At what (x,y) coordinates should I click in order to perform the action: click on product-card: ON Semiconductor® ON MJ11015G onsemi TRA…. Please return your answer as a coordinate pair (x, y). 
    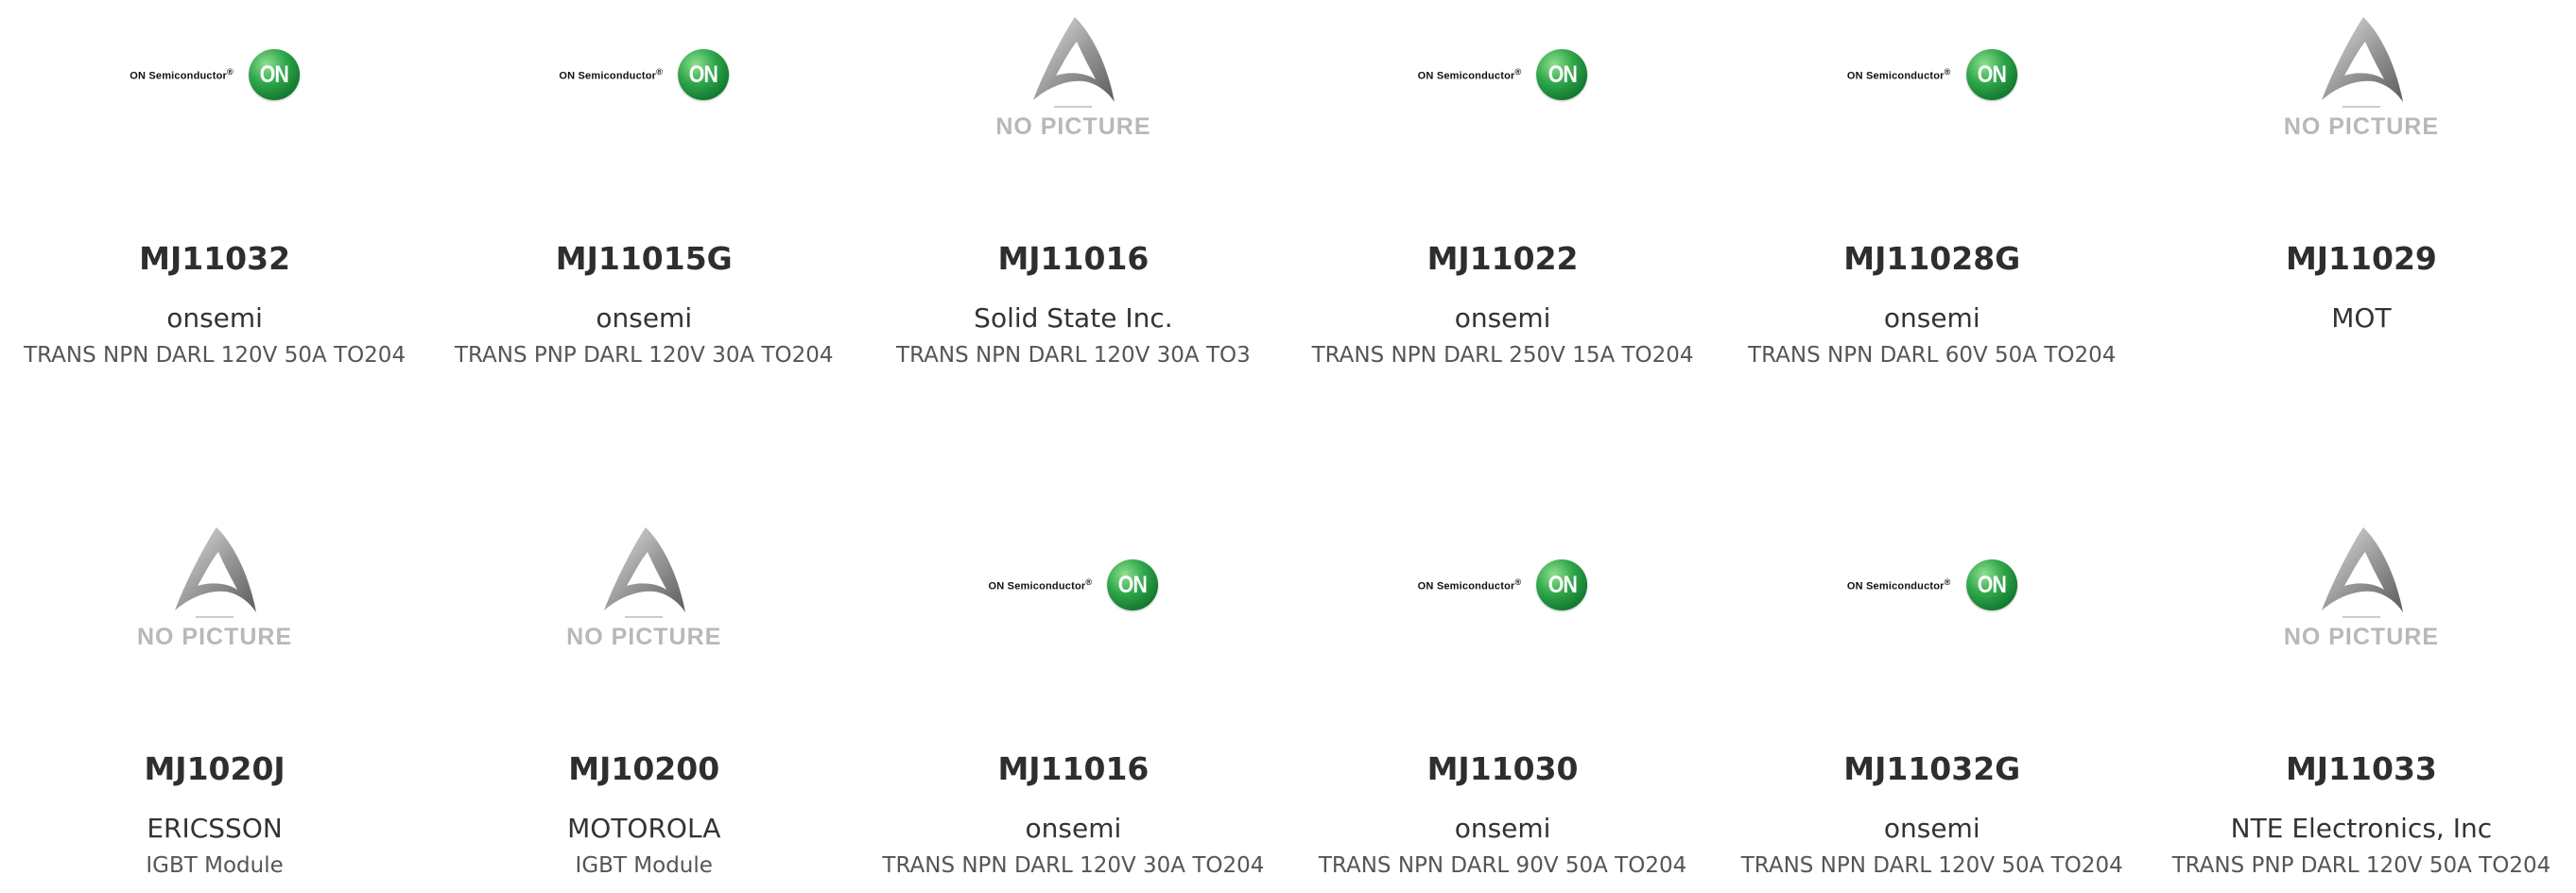
    Looking at the image, I should click on (643, 255).